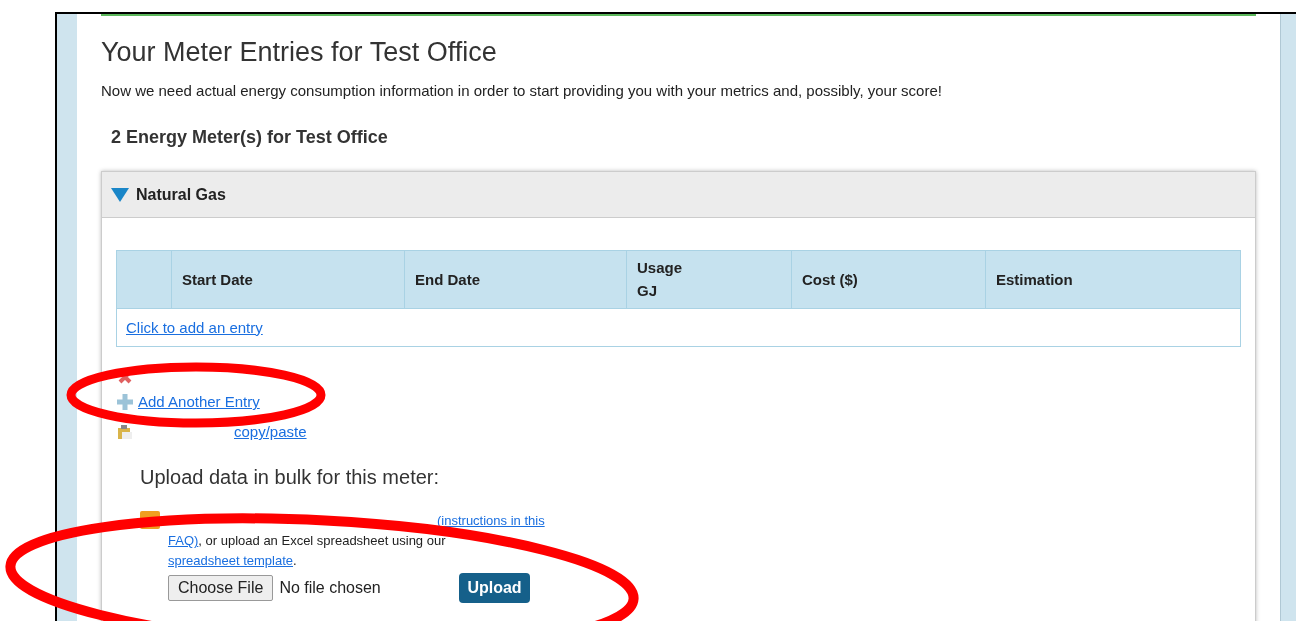 The width and height of the screenshot is (1296, 621). What do you see at coordinates (522, 90) in the screenshot?
I see `intro-text: Now we need actual energy consumption information in order to start providing you with your metrics and, possibly, your score!` at bounding box center [522, 90].